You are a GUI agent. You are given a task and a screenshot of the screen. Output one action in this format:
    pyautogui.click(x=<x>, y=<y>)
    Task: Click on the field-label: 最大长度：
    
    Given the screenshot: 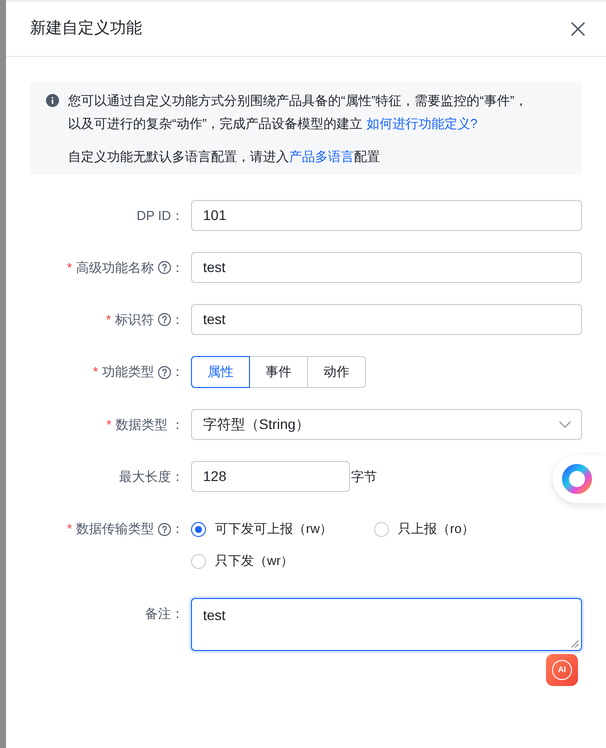 What is the action you would take?
    pyautogui.click(x=151, y=477)
    